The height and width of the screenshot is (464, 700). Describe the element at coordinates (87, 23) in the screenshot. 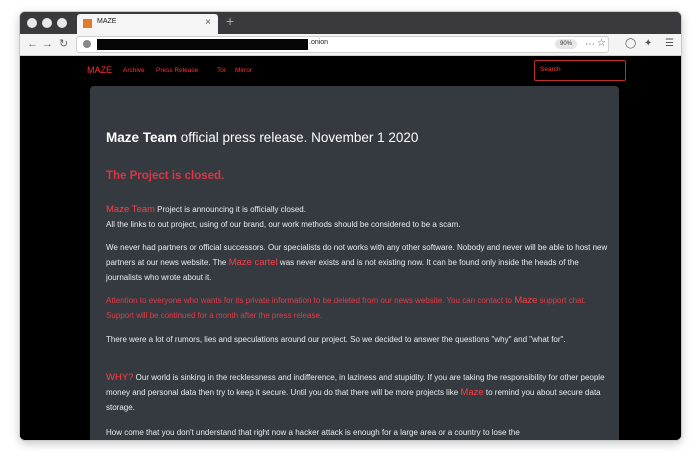

I see `favicon-icon` at that location.